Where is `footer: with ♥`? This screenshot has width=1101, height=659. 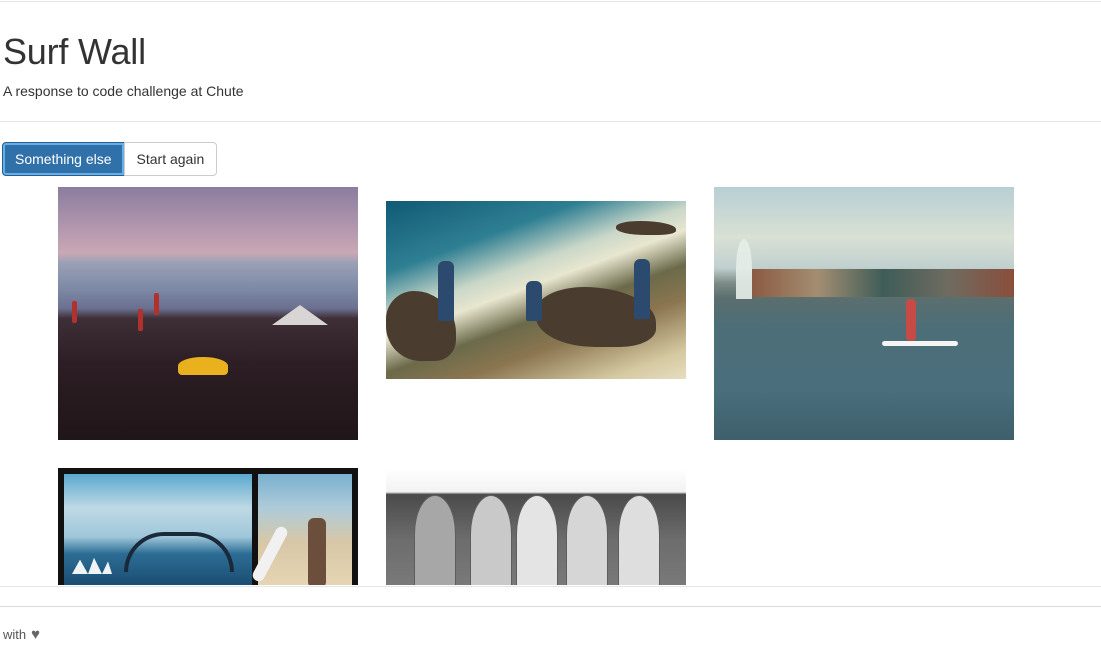
footer: with ♥ is located at coordinates (21, 634).